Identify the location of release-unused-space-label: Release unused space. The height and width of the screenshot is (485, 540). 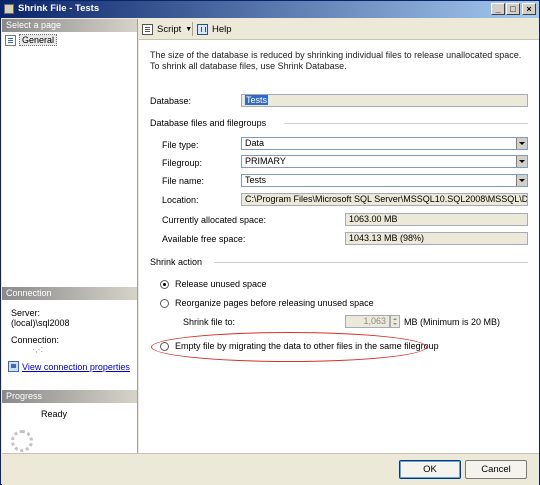
(221, 284).